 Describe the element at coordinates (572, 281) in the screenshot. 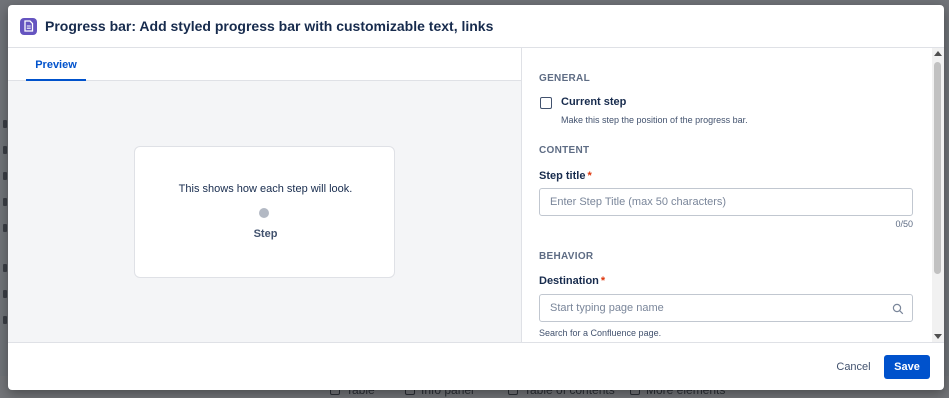

I see `destination-label: Destination *` at that location.